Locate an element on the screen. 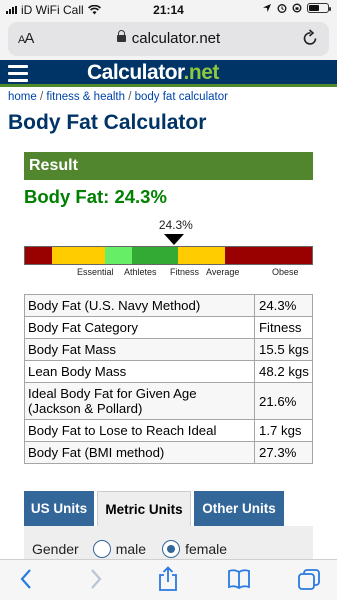 The image size is (337, 600). battery-icon is located at coordinates (319, 8).